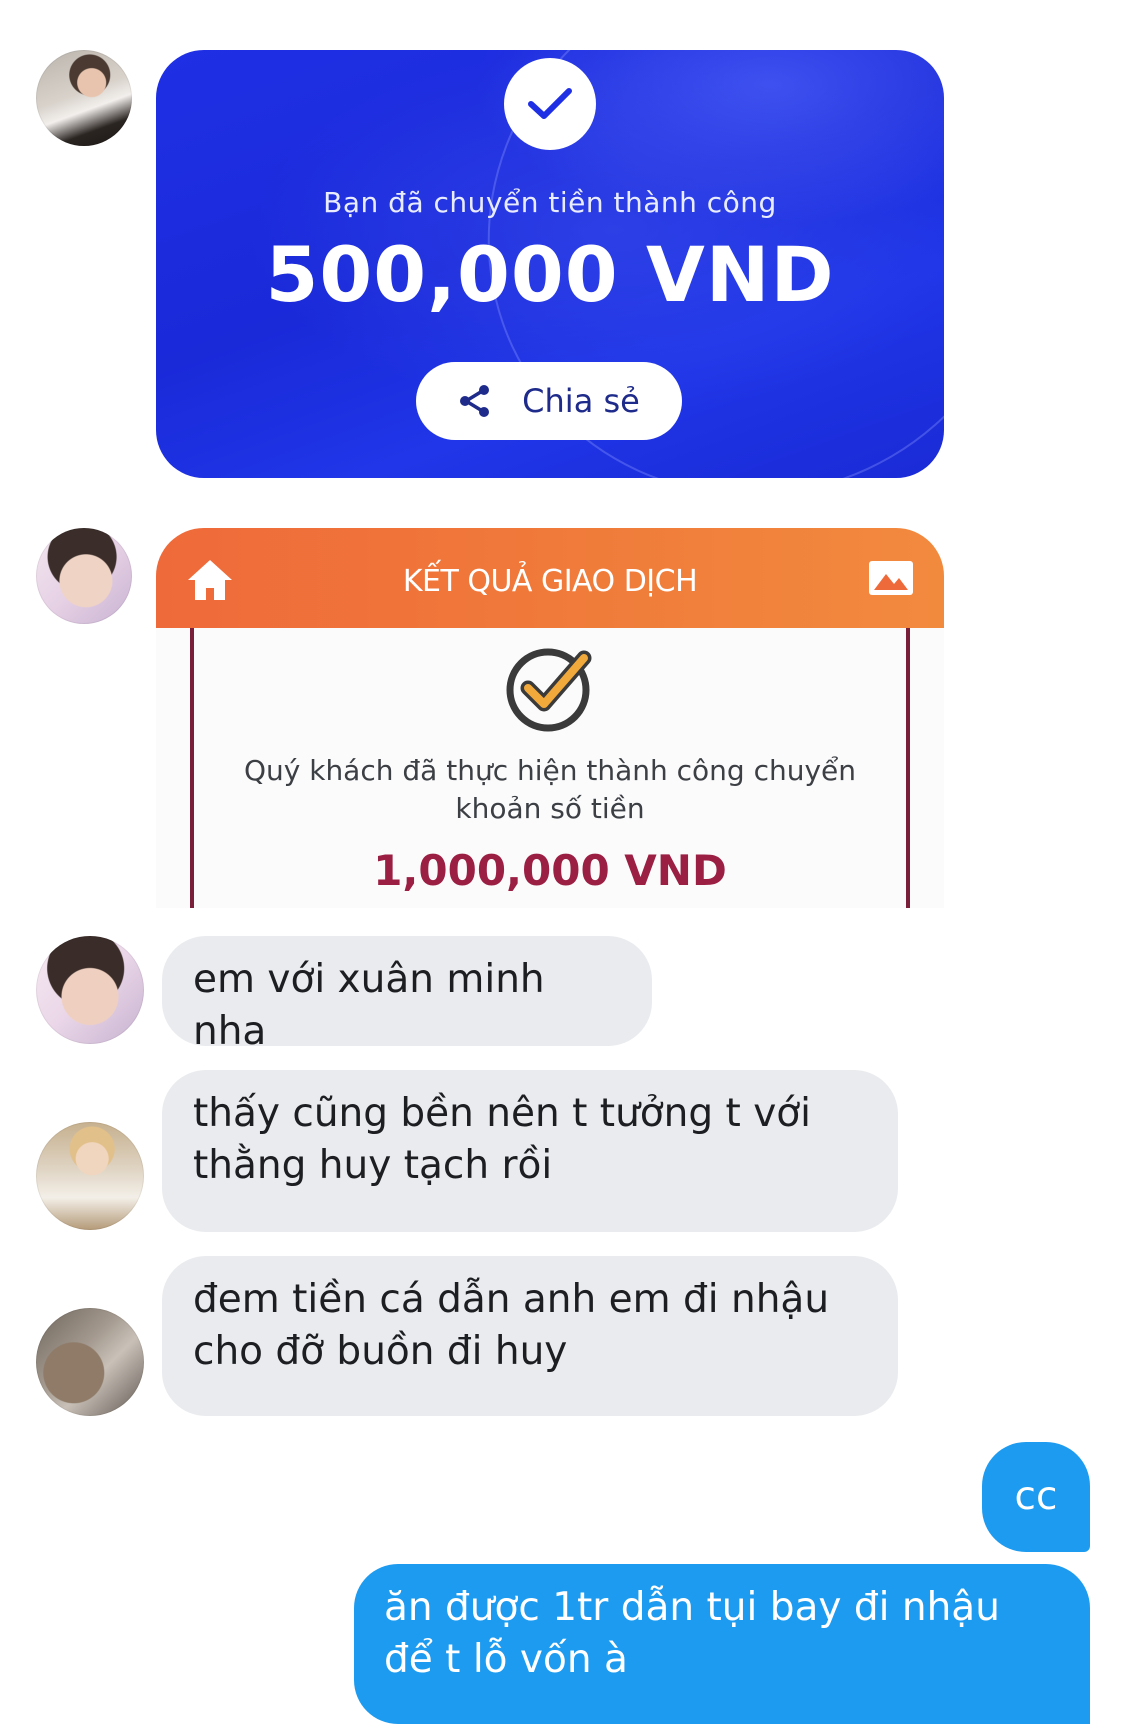  I want to click on share-icon, so click(475, 401).